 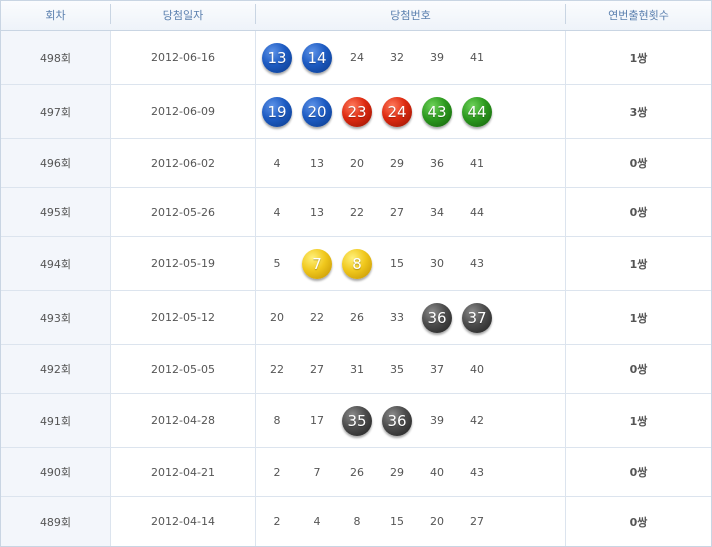 I want to click on number-text: 42, so click(x=477, y=420).